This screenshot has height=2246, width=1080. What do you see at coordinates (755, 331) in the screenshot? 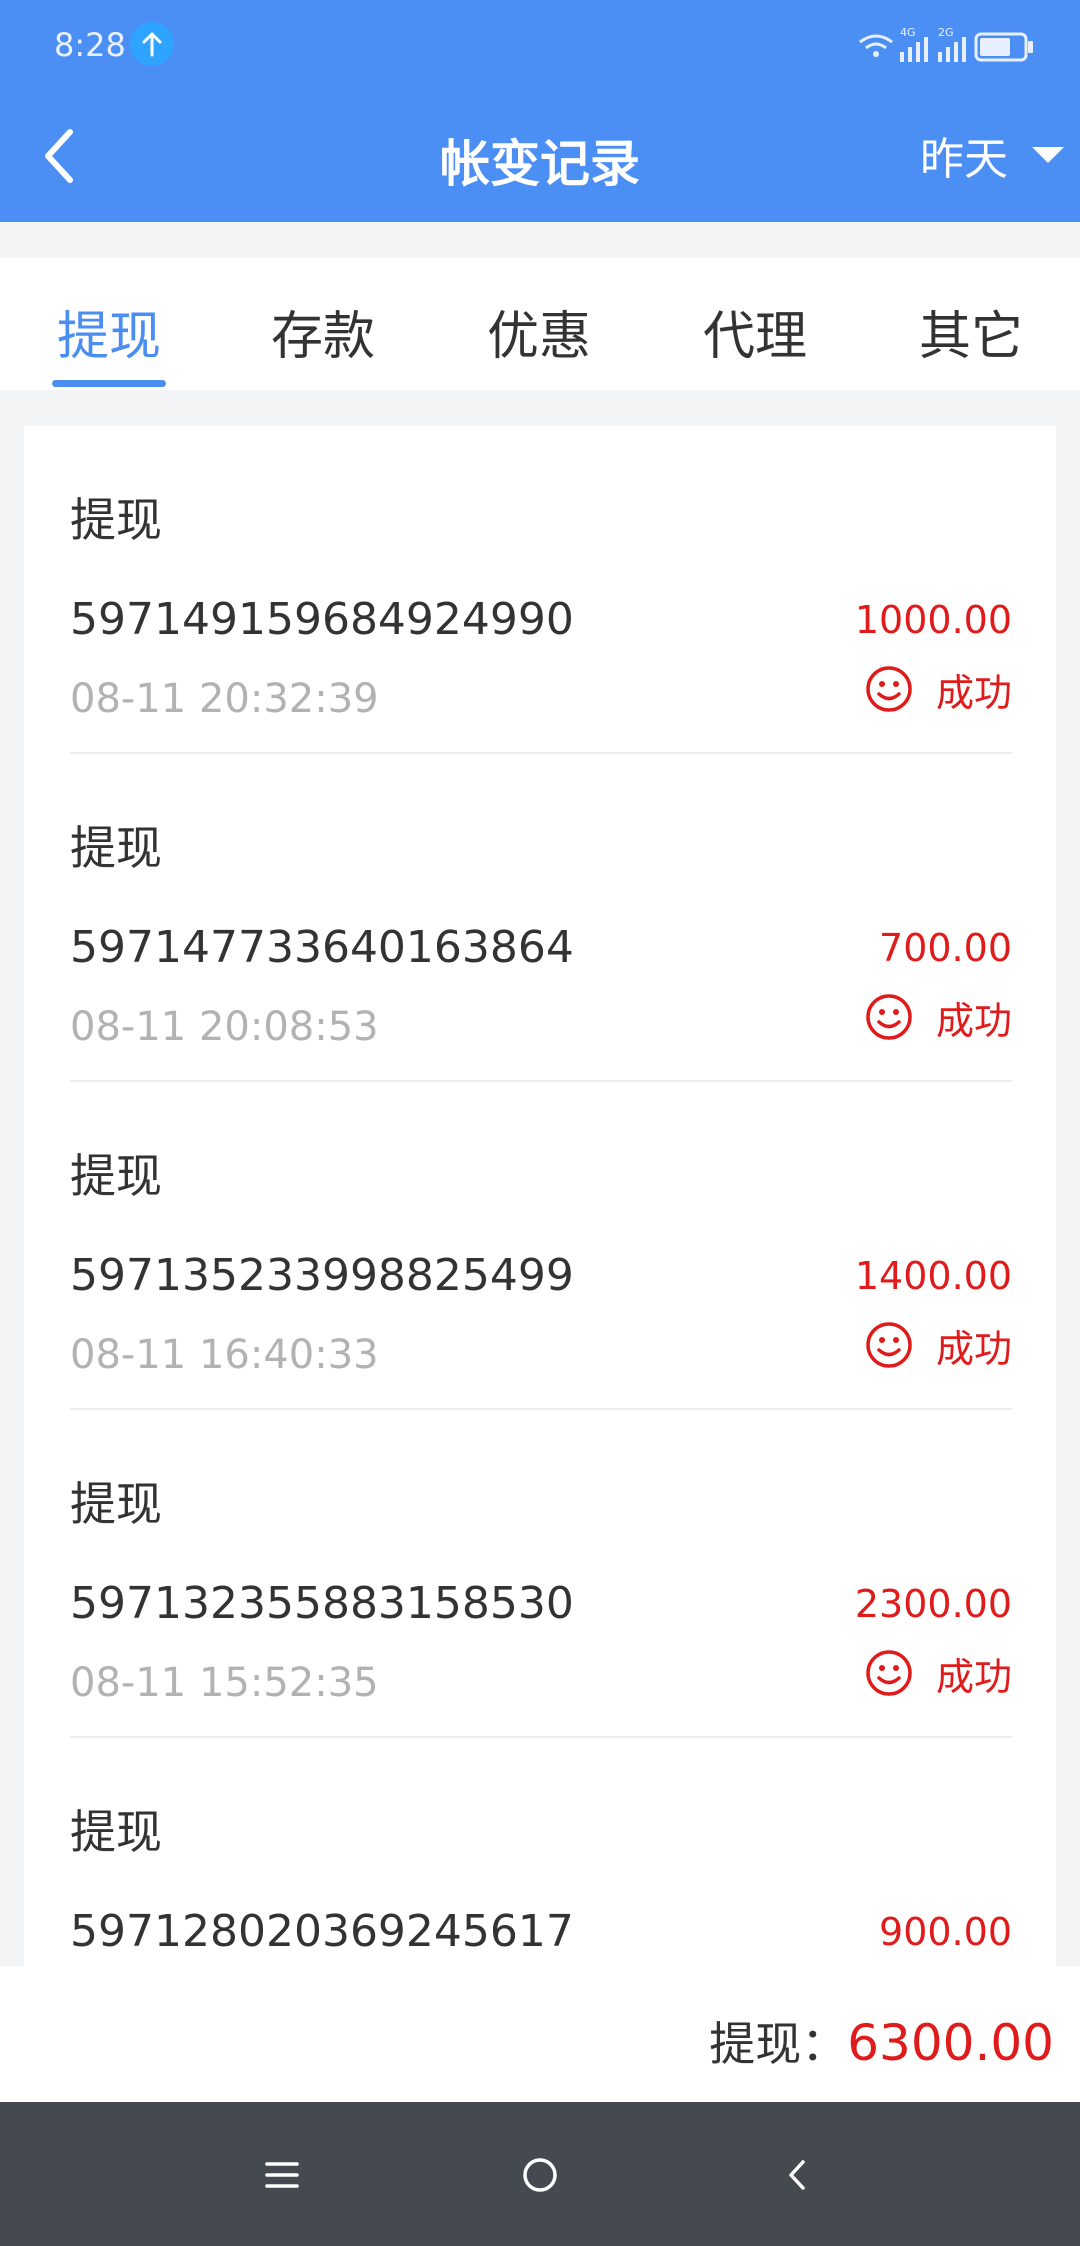
I see `tab-agent: 代理` at bounding box center [755, 331].